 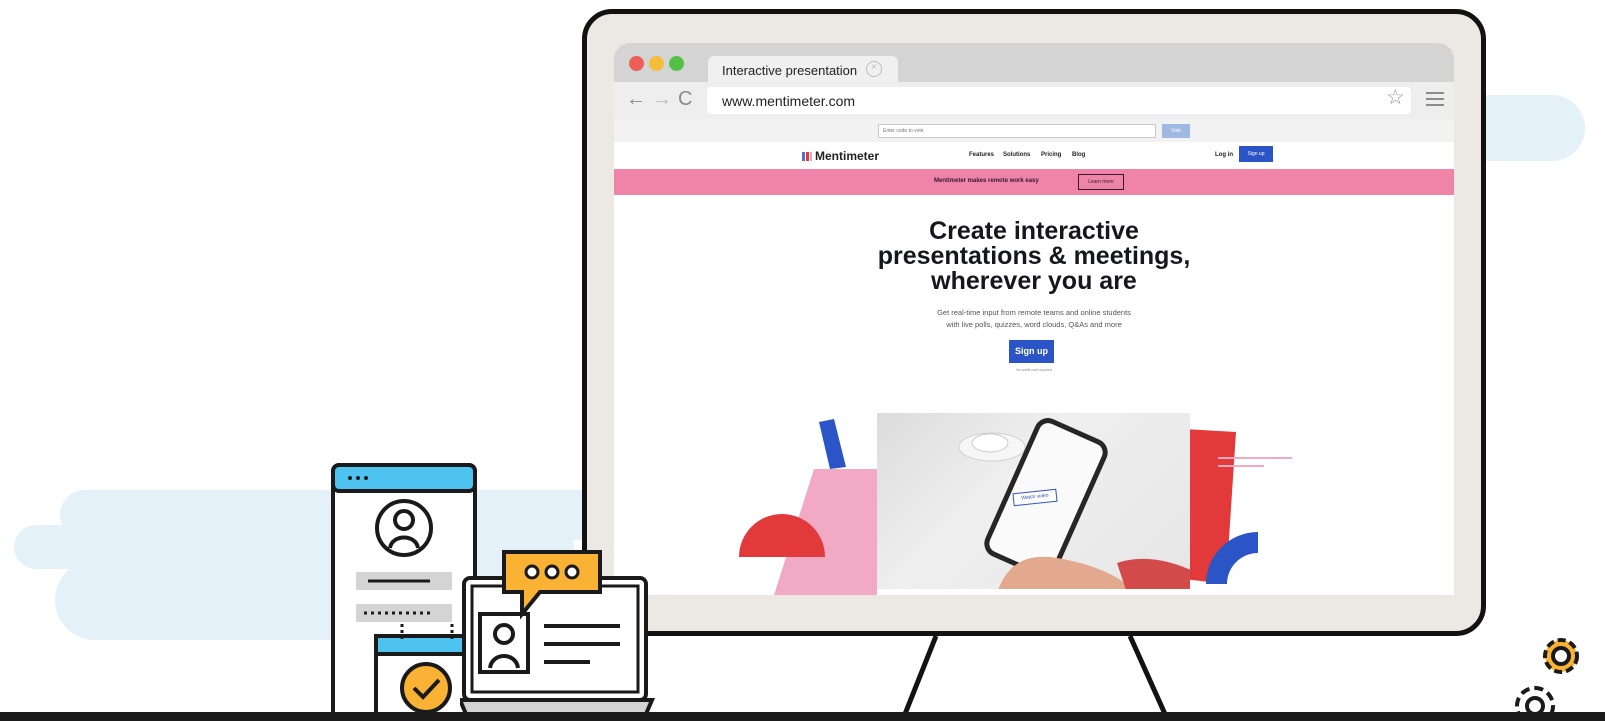 What do you see at coordinates (1176, 131) in the screenshot?
I see `vote-button: Vote` at bounding box center [1176, 131].